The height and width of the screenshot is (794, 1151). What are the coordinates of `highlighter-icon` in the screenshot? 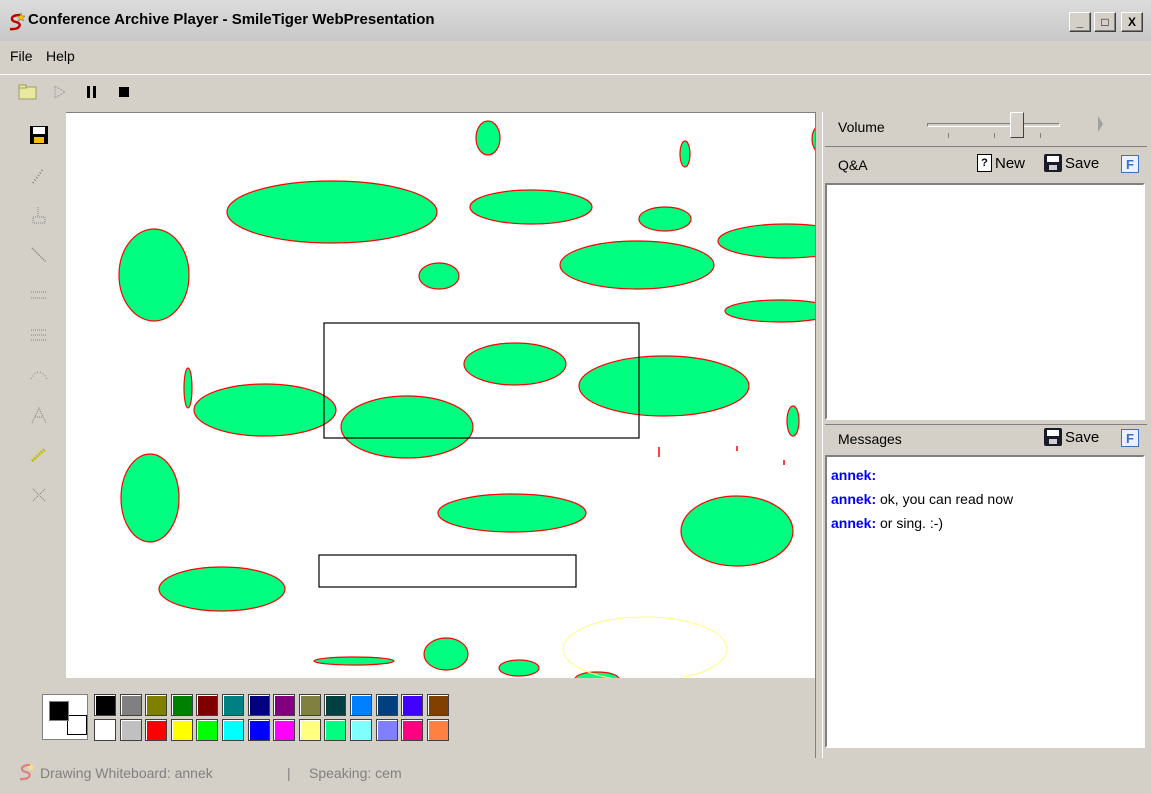 It's located at (39, 455).